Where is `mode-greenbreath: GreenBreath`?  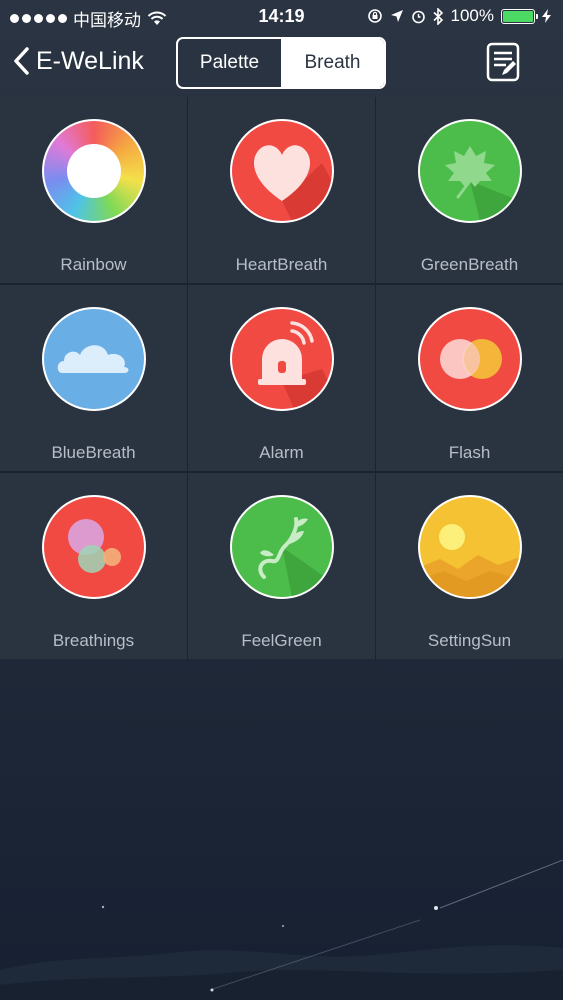
mode-greenbreath: GreenBreath is located at coordinates (469, 190).